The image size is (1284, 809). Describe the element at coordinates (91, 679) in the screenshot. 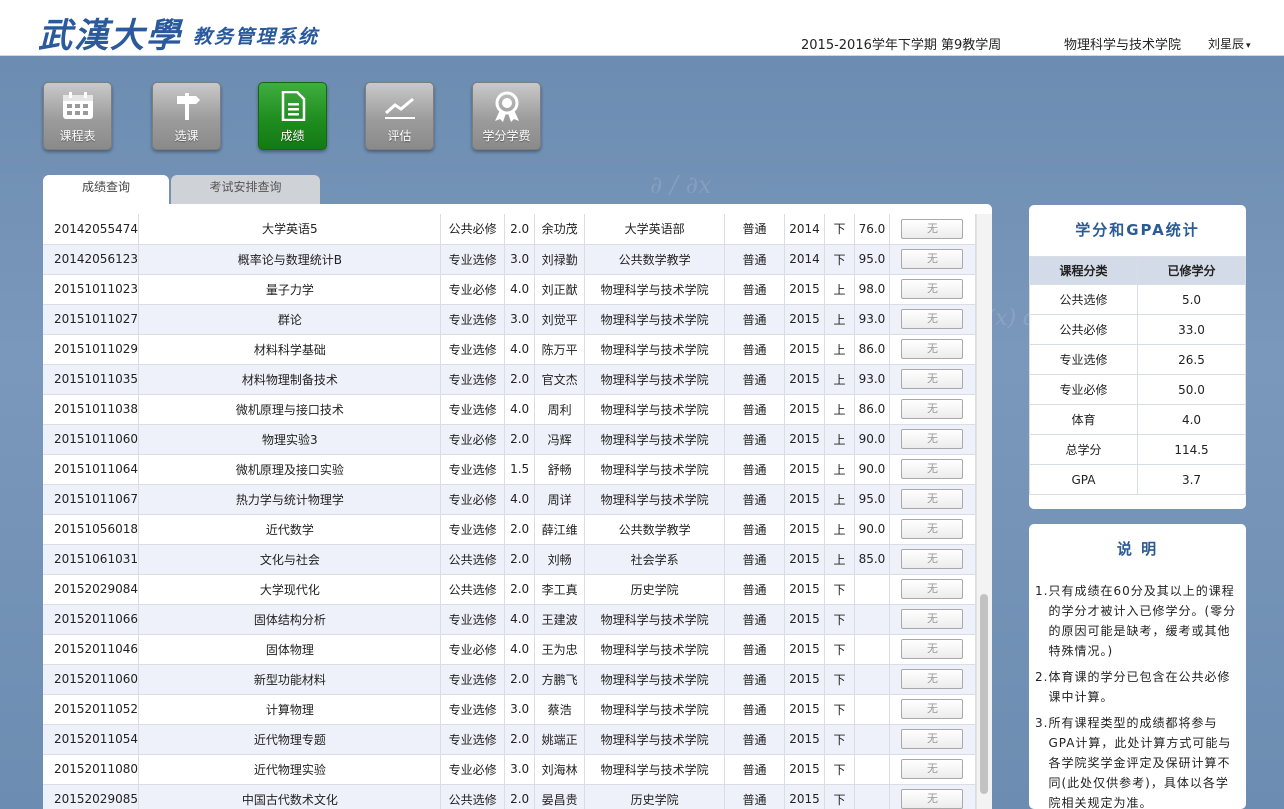

I see `course-id: 20152011060` at that location.